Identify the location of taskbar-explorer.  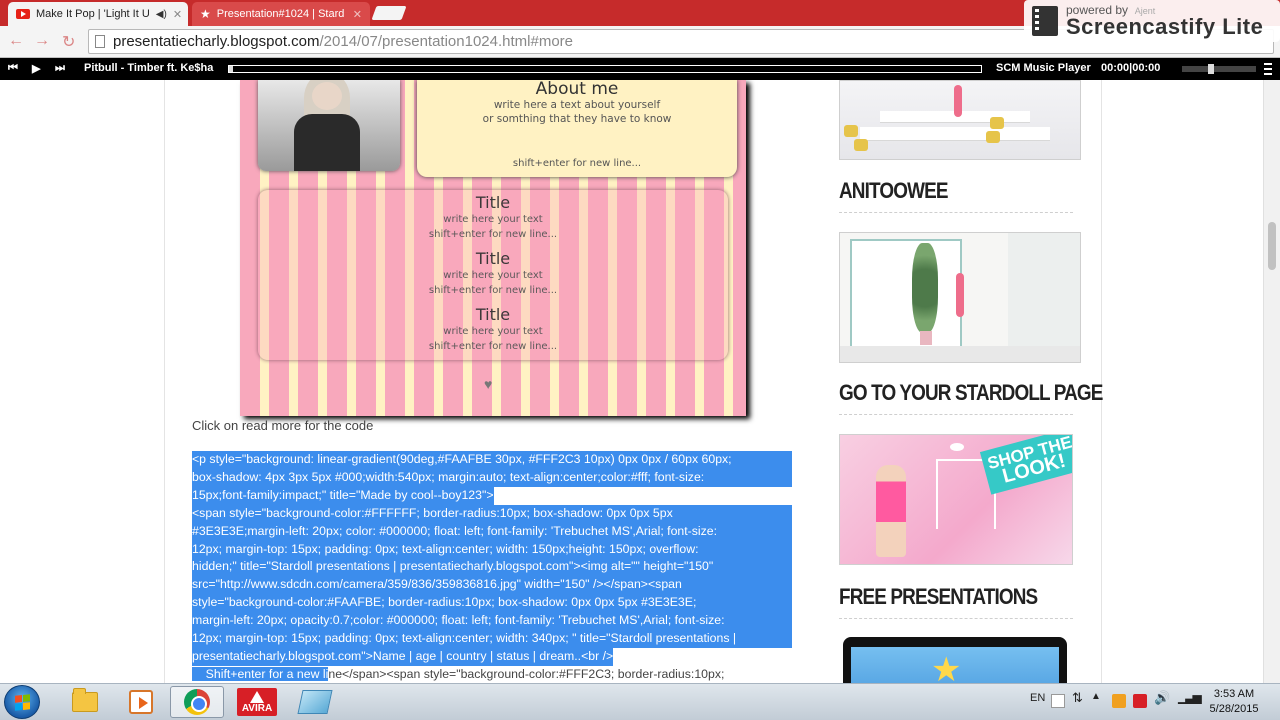
(85, 702).